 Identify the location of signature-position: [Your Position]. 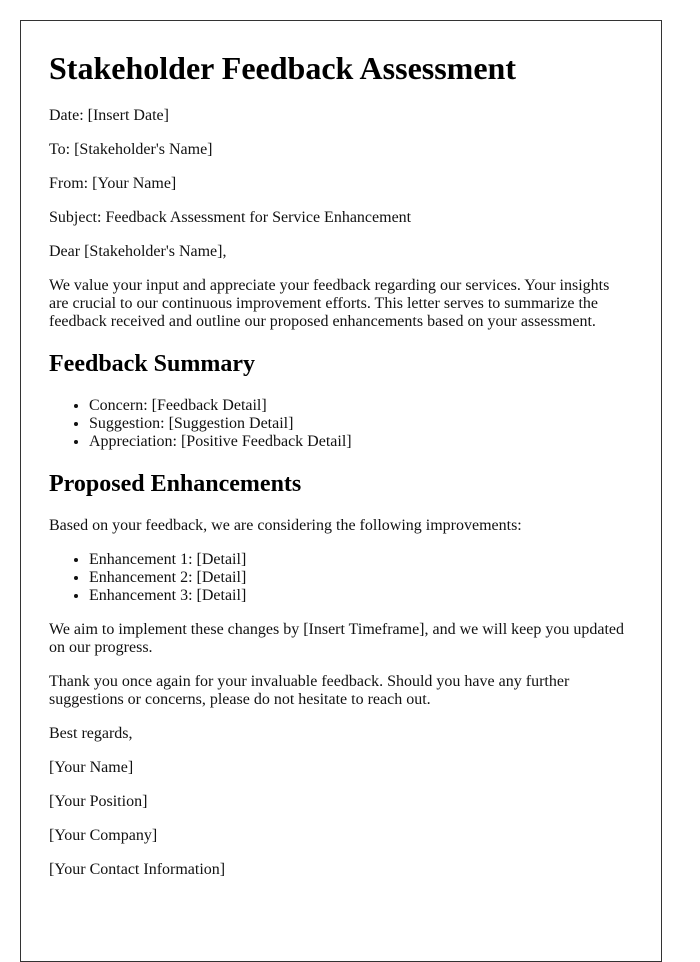
(98, 801).